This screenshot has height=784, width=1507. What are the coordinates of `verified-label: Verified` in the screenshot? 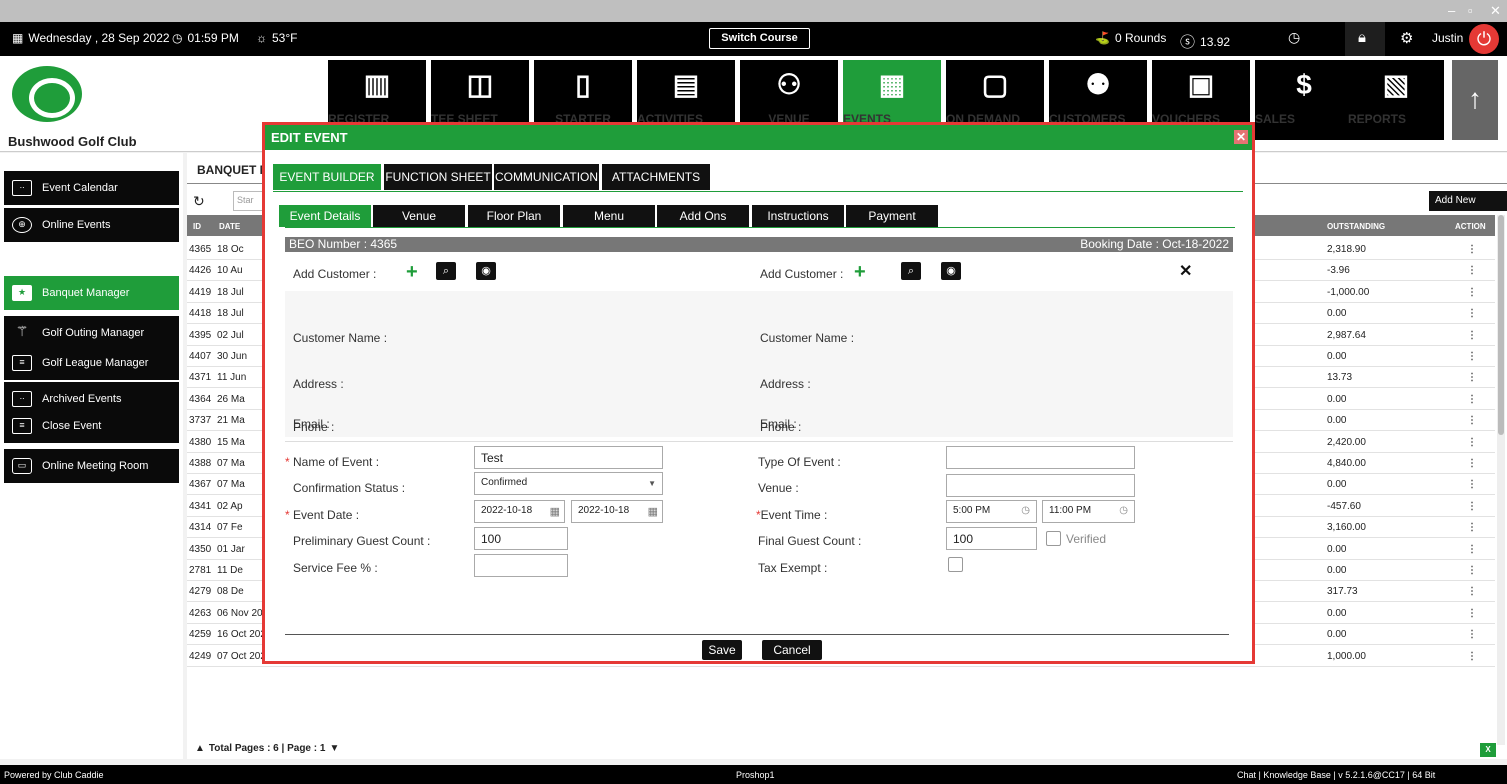 It's located at (1086, 539).